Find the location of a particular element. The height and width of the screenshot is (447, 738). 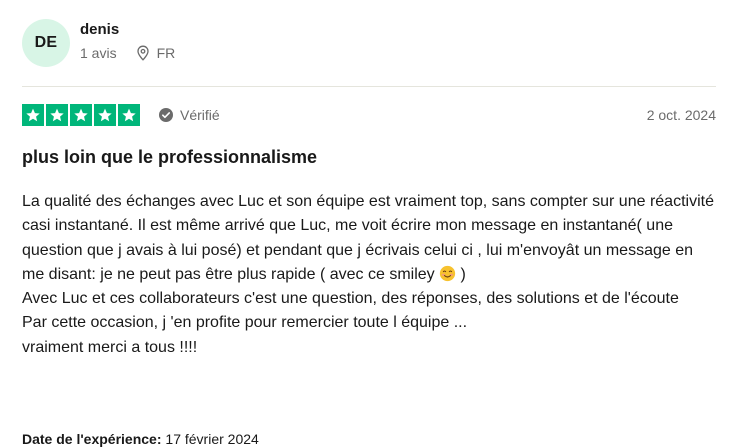

check-circle-icon is located at coordinates (166, 115).